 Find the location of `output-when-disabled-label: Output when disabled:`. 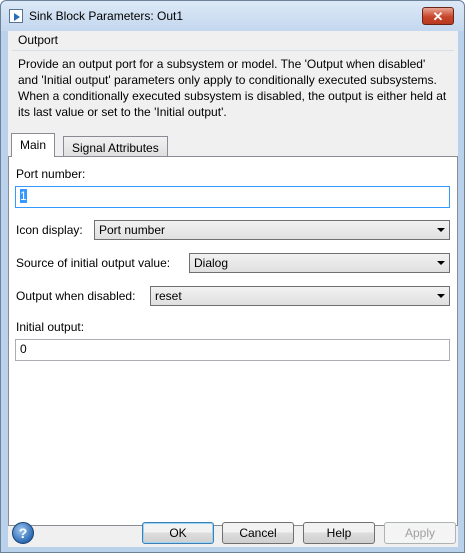

output-when-disabled-label: Output when disabled: is located at coordinates (76, 296).